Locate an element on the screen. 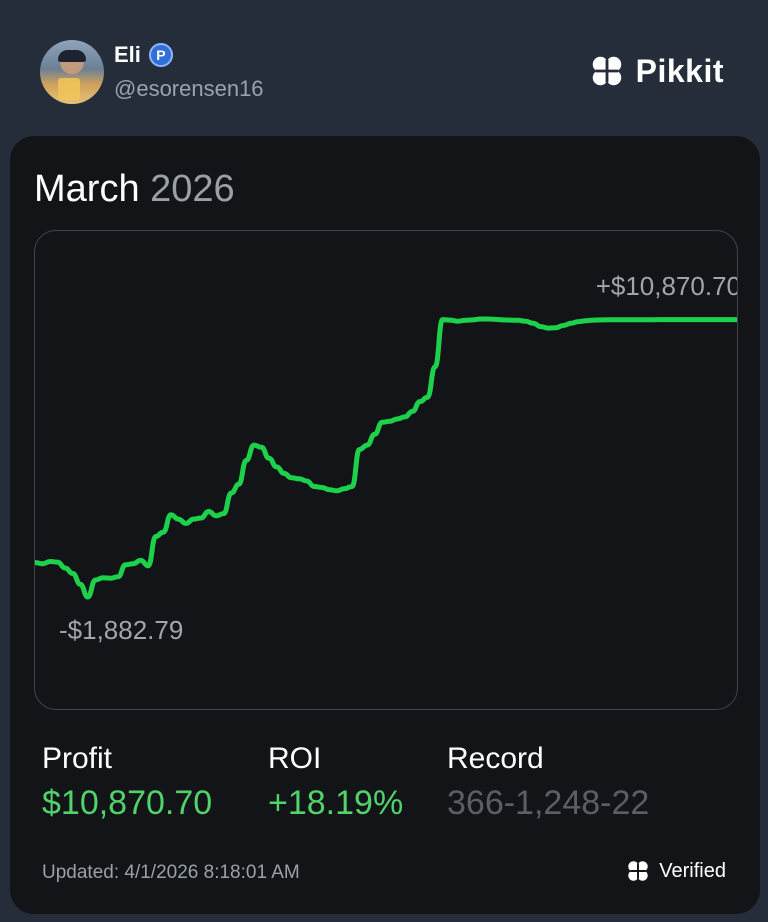 The width and height of the screenshot is (768, 922). profile-handle: @esorensen16 is located at coordinates (189, 89).